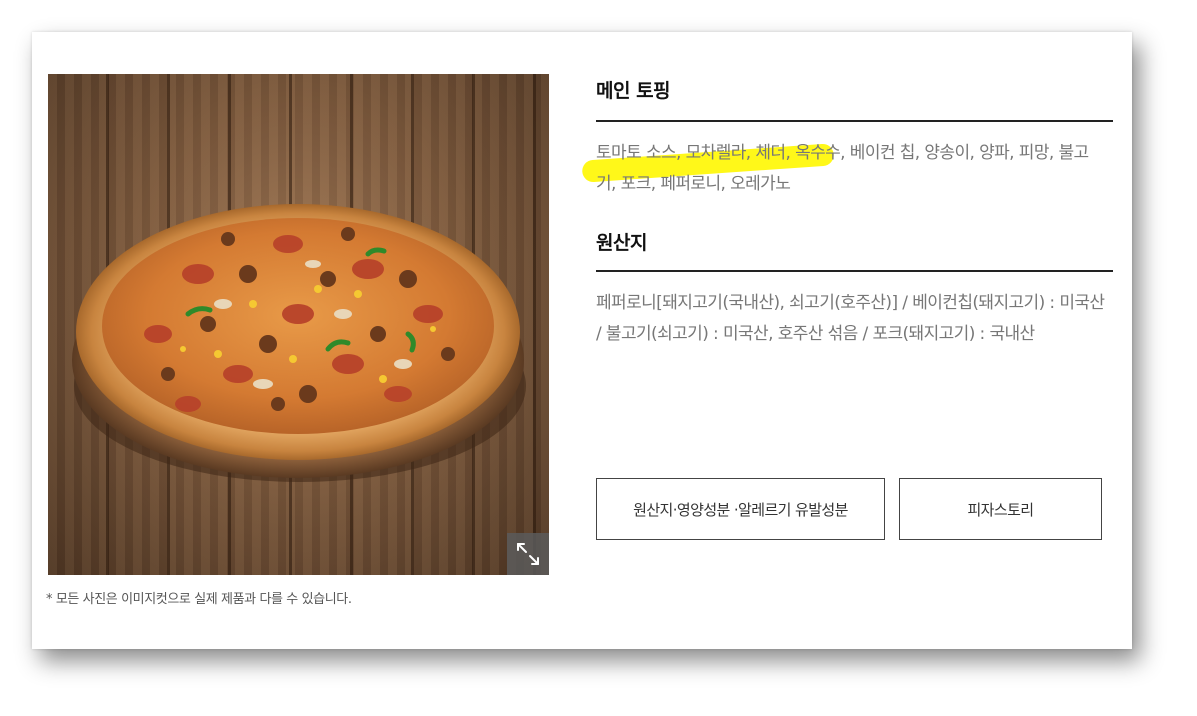 The width and height of the screenshot is (1197, 716). What do you see at coordinates (854, 121) in the screenshot?
I see `main-topping-divider` at bounding box center [854, 121].